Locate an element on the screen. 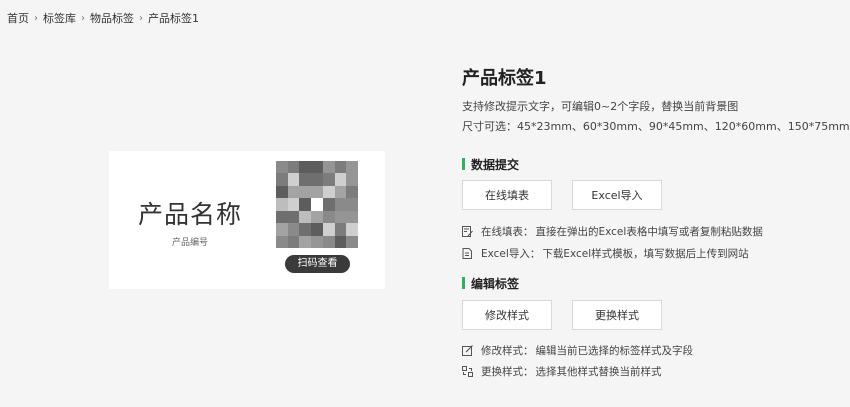  note-label: Excel导入： is located at coordinates (511, 254).